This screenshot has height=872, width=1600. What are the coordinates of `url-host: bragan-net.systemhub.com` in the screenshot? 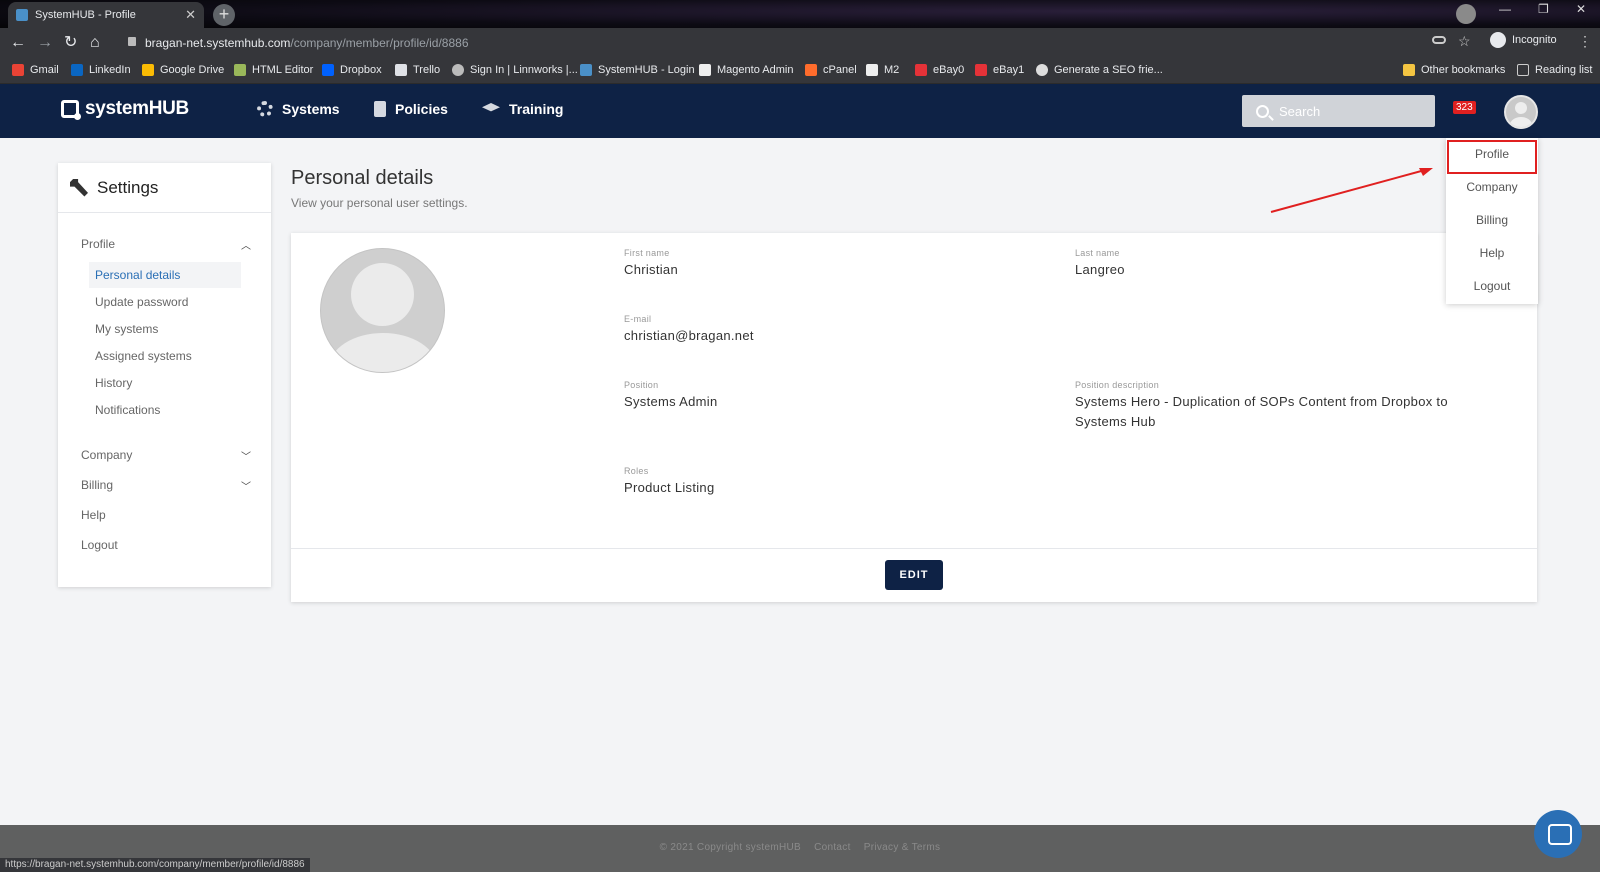 It's located at (218, 43).